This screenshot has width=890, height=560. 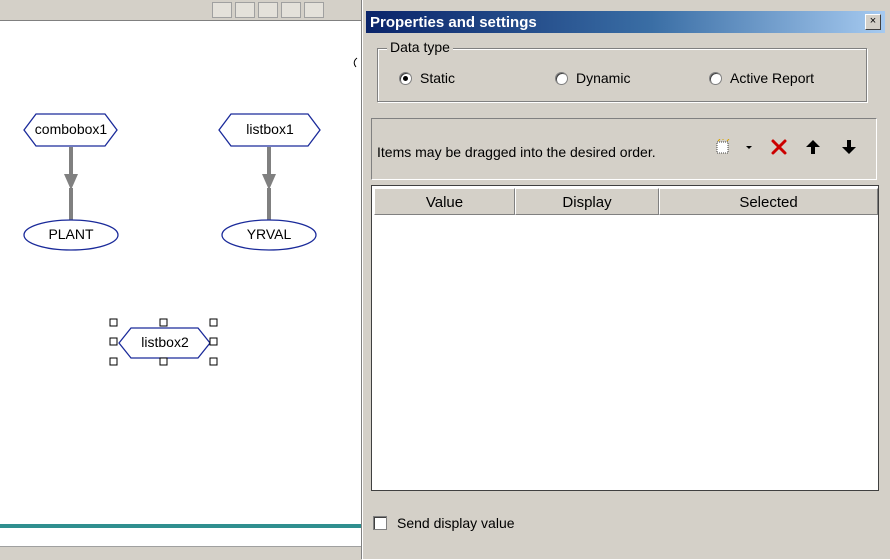 What do you see at coordinates (456, 523) in the screenshot?
I see `send-display-label: Send display value` at bounding box center [456, 523].